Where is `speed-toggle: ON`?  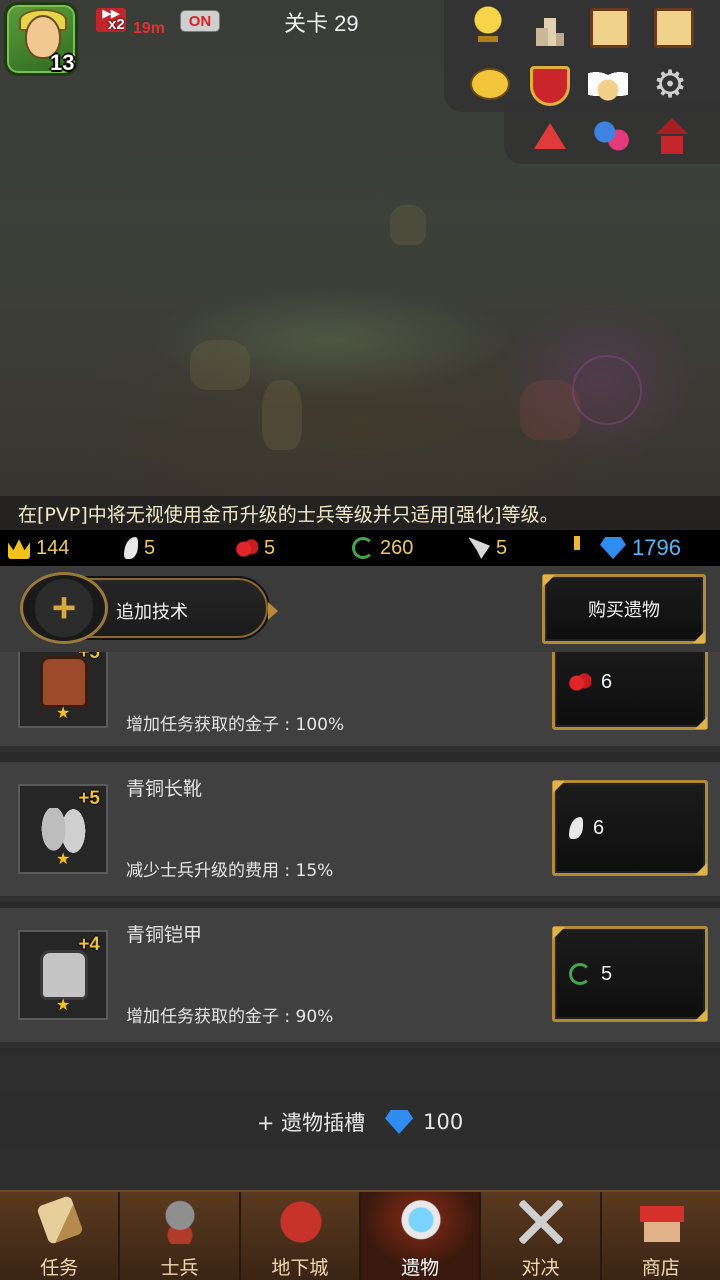
speed-toggle: ON is located at coordinates (200, 21).